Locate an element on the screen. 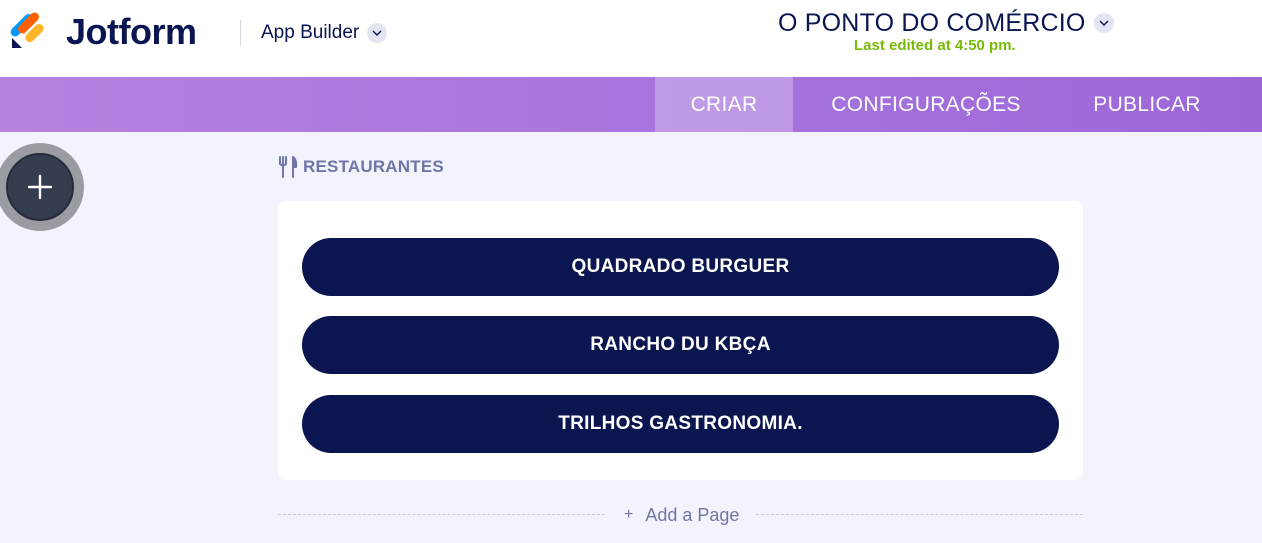 The height and width of the screenshot is (543, 1262). app-title-group: O PONTO DO COMÉRCIO is located at coordinates (946, 23).